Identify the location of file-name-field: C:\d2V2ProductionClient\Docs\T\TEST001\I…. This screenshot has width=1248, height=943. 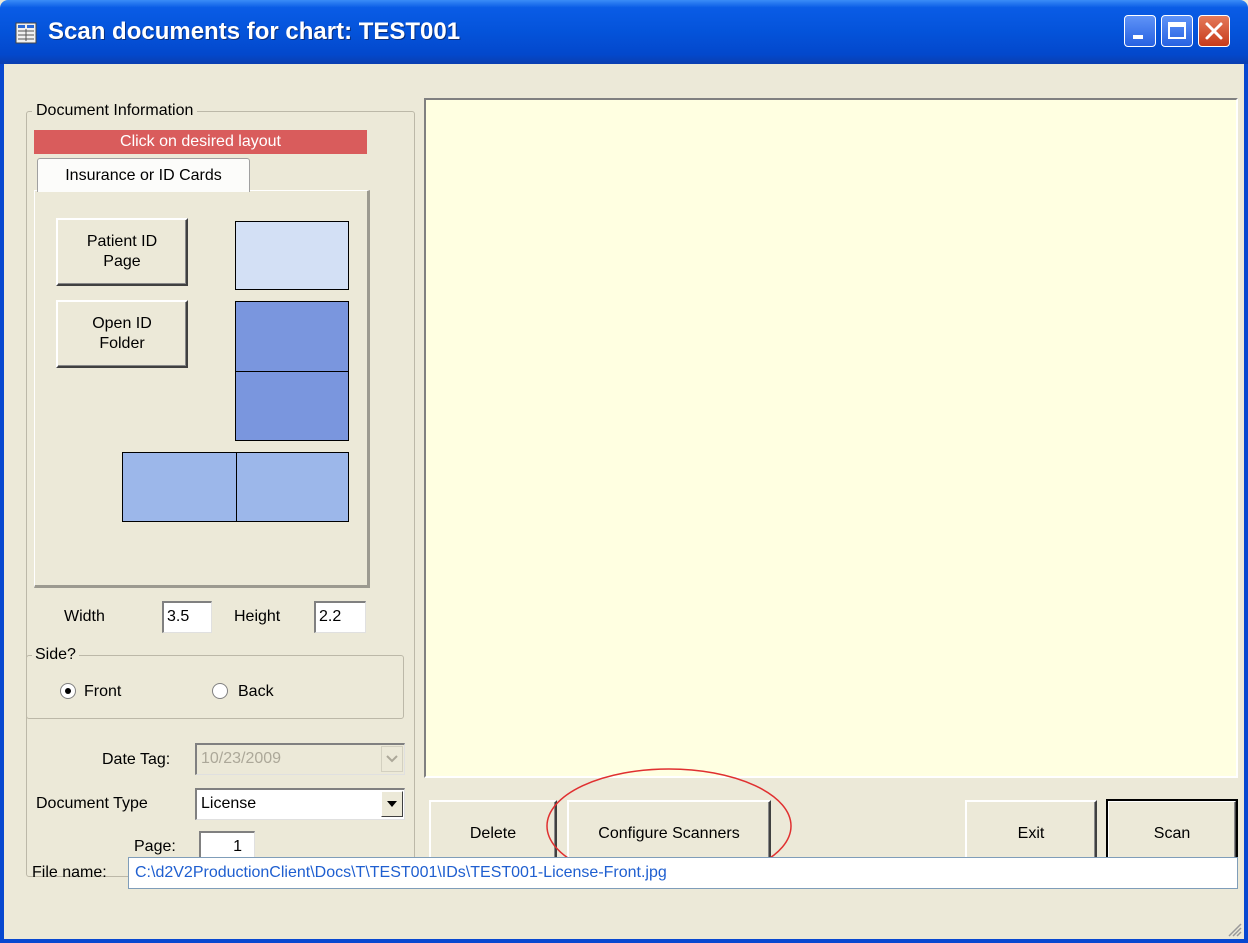
(683, 873).